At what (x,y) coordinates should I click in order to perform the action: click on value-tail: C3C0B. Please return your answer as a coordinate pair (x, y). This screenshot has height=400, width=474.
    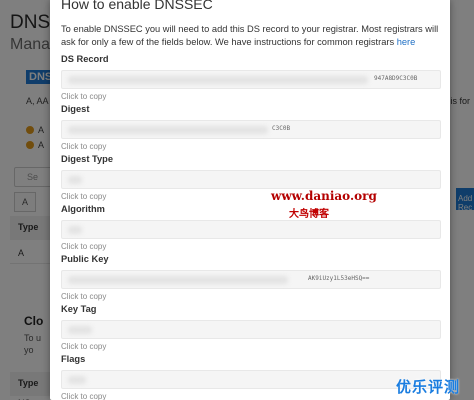
    Looking at the image, I should click on (281, 128).